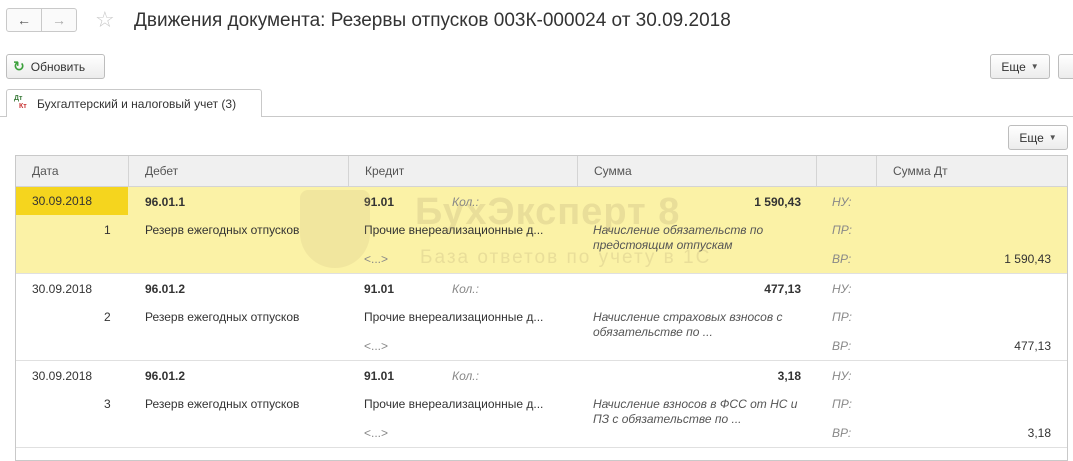 This screenshot has width=1073, height=461. I want to click on header-spacer, so click(847, 171).